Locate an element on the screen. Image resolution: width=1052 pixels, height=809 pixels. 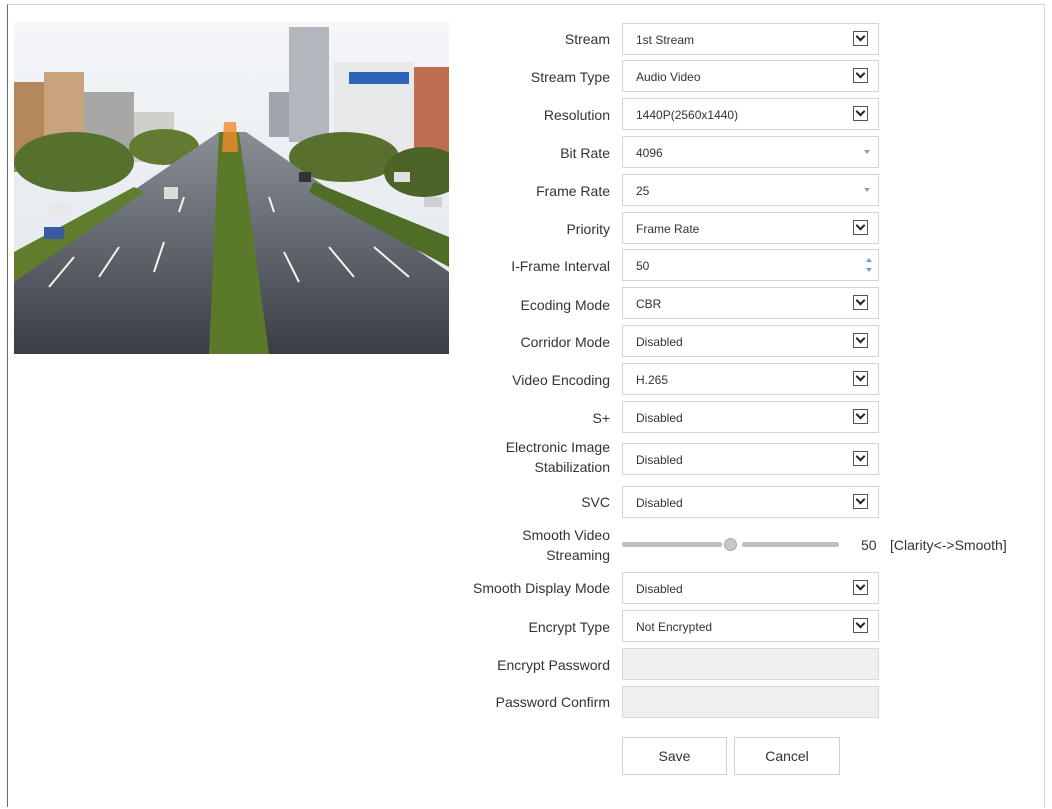
video-encoding-select: H.265 is located at coordinates (750, 379).